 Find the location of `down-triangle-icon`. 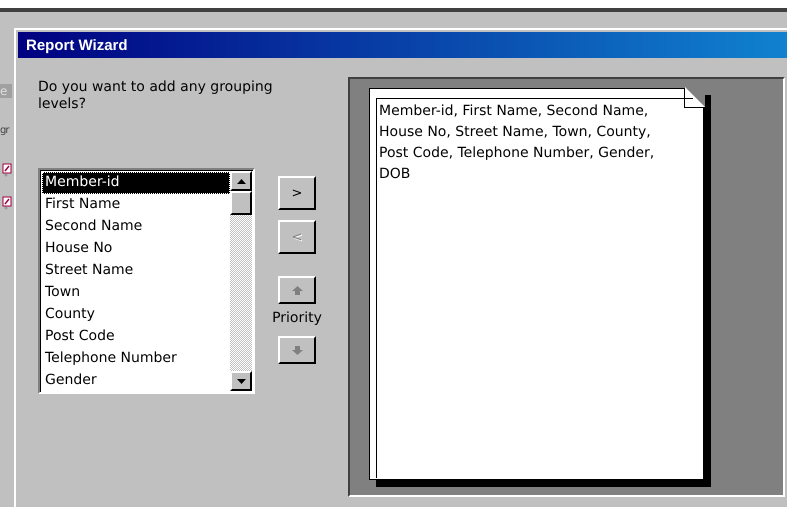

down-triangle-icon is located at coordinates (241, 381).